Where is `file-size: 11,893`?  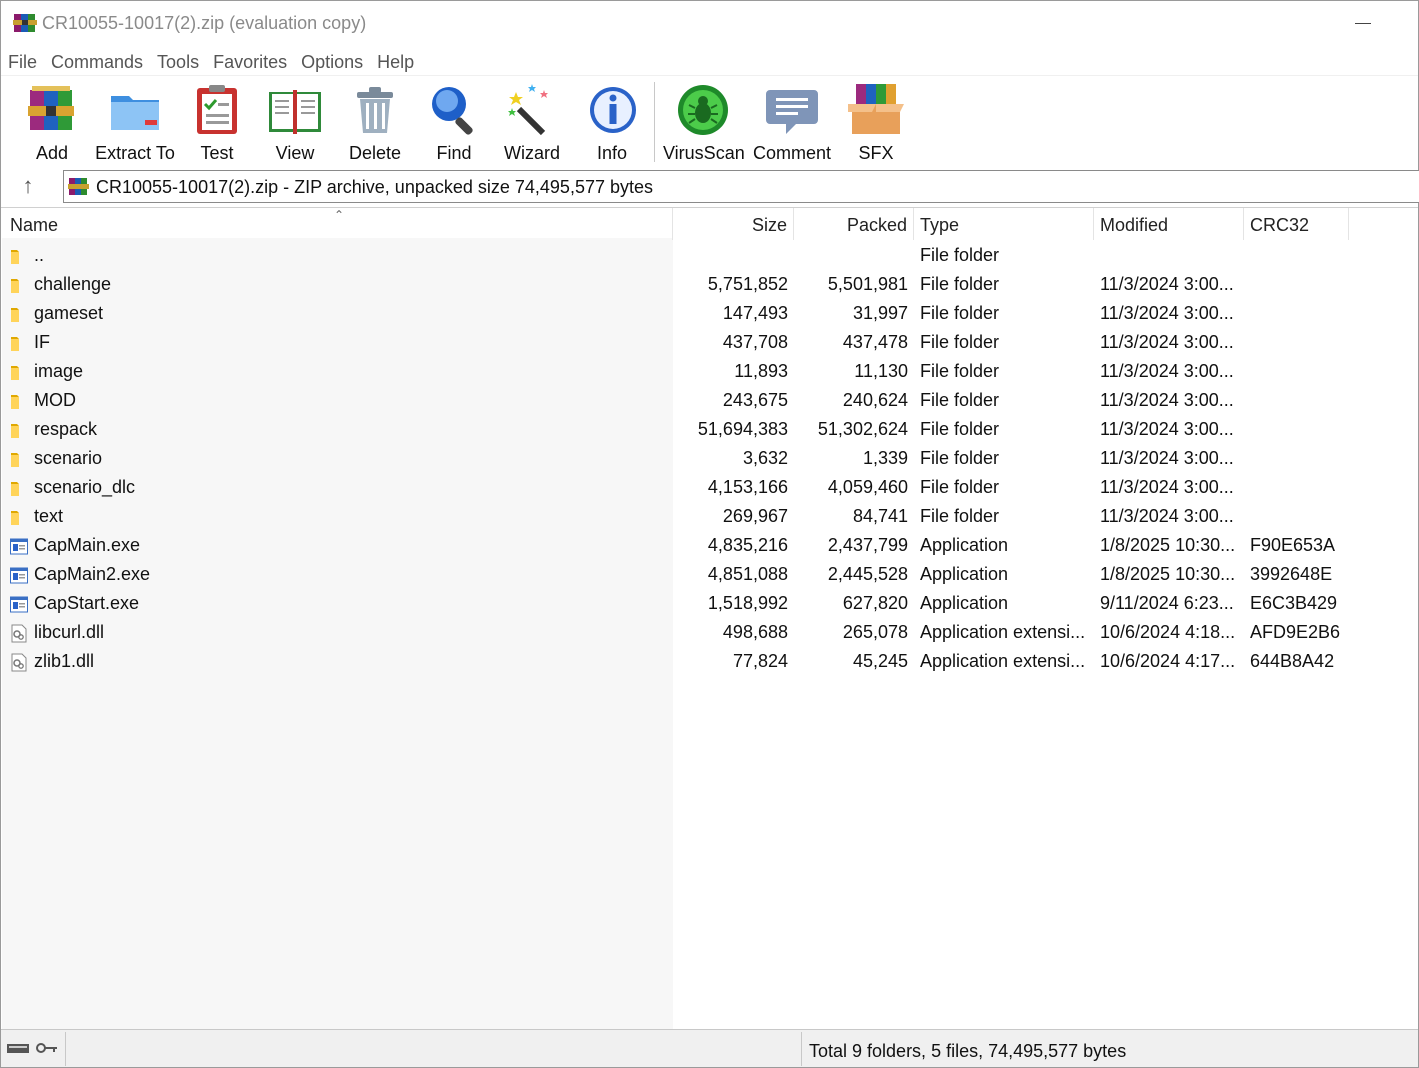 file-size: 11,893 is located at coordinates (761, 371).